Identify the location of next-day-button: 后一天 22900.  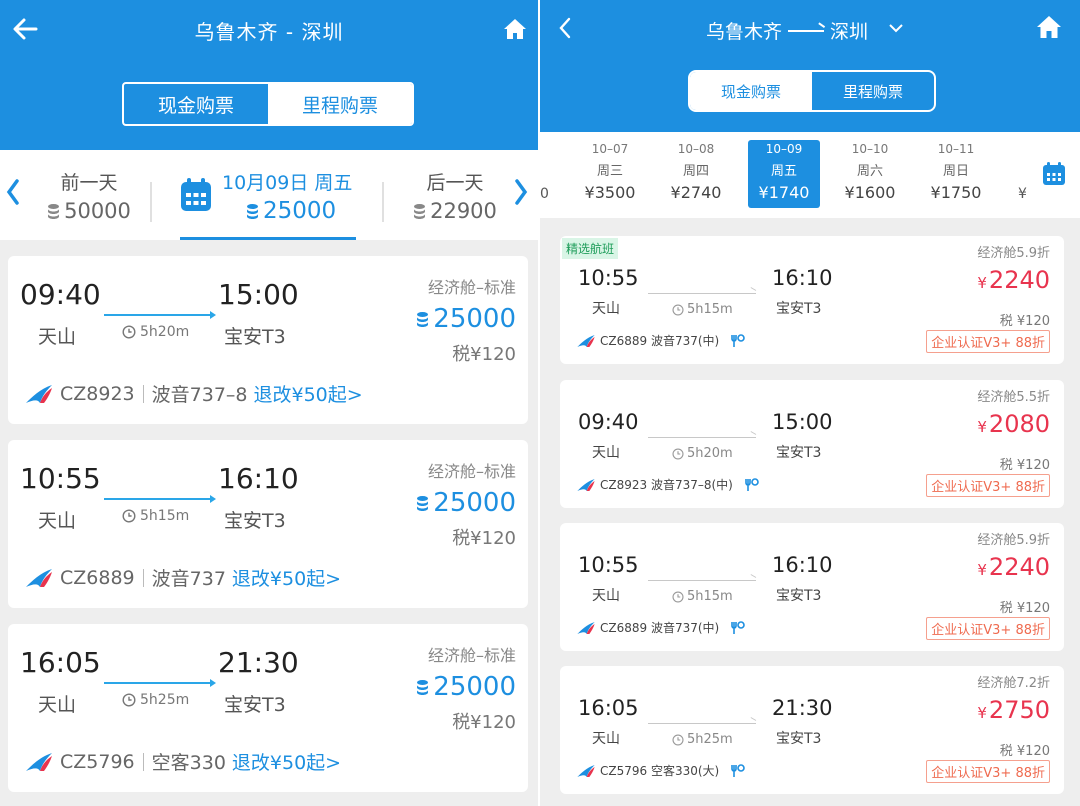
(455, 195).